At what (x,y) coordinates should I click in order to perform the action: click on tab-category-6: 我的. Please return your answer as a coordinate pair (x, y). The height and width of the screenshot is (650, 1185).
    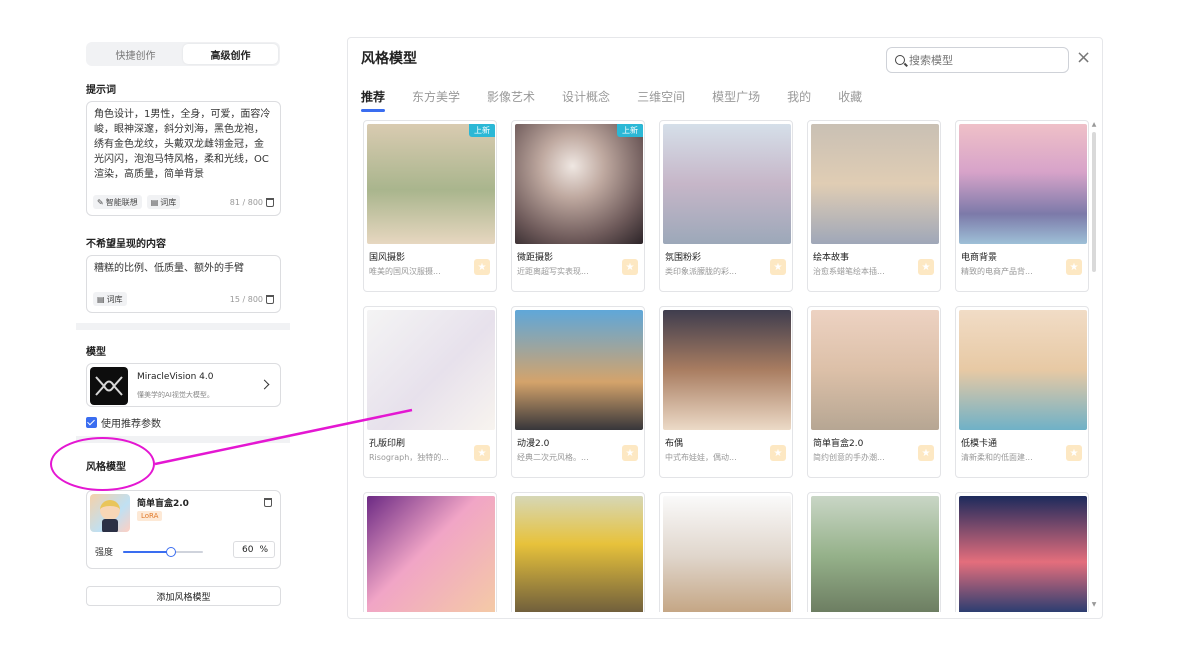
    Looking at the image, I should click on (799, 99).